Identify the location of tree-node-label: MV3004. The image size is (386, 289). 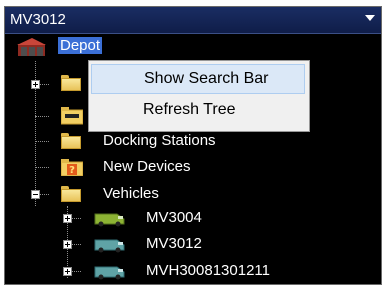
(174, 217).